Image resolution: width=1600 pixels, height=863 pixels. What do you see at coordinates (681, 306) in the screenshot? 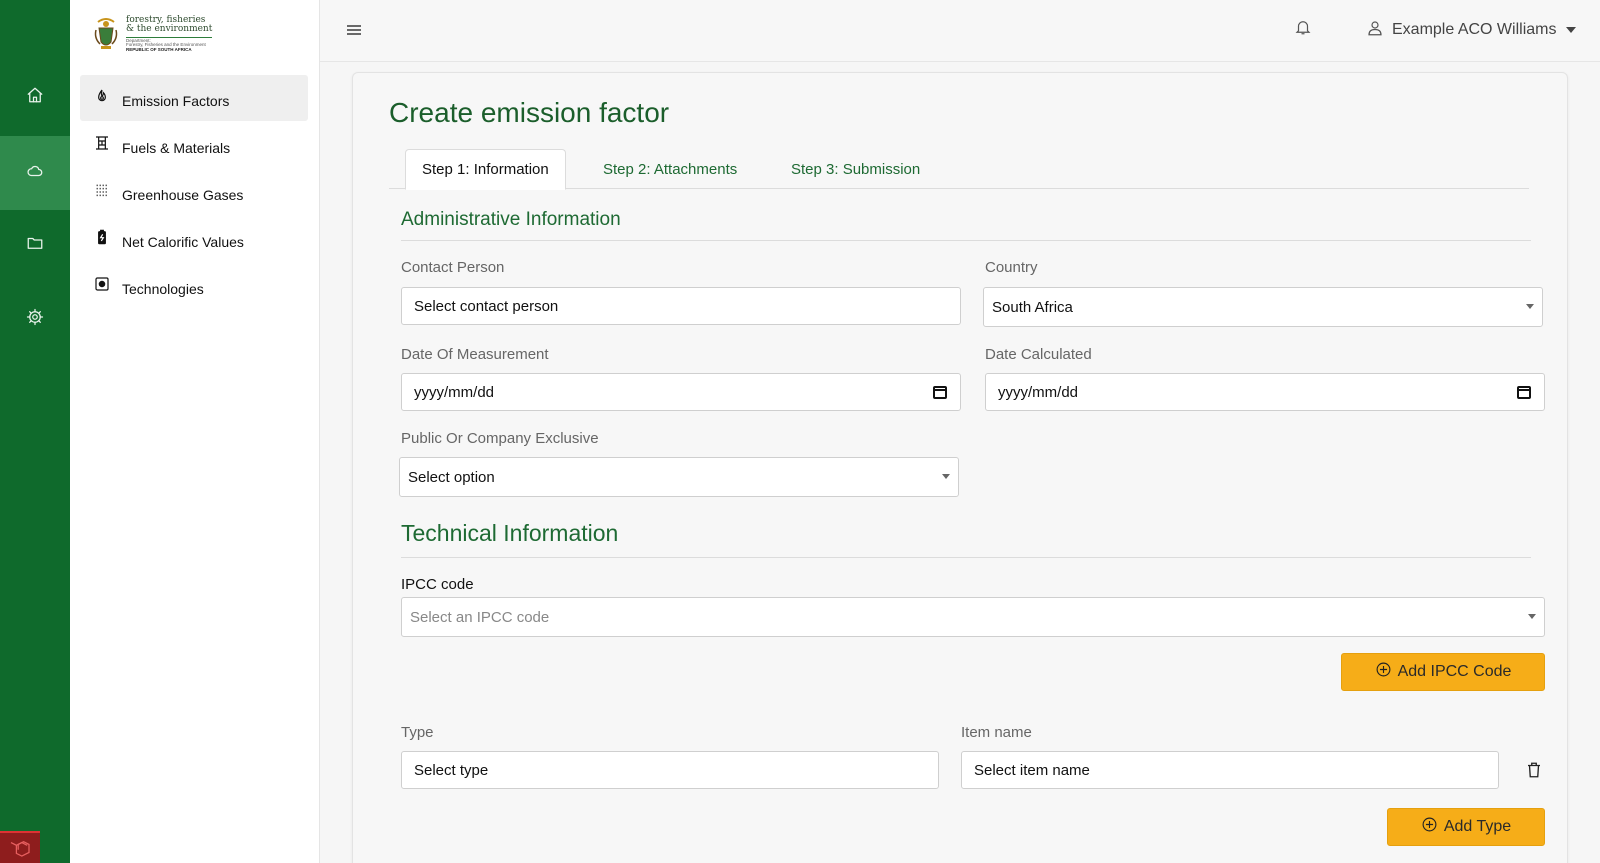
I see `contact-person-select: Select contact person` at bounding box center [681, 306].